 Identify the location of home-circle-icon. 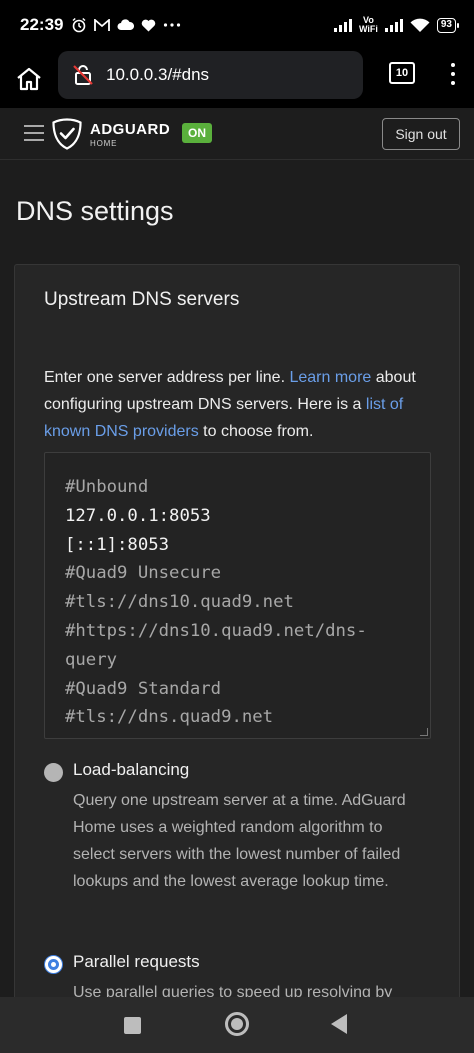
(237, 1024).